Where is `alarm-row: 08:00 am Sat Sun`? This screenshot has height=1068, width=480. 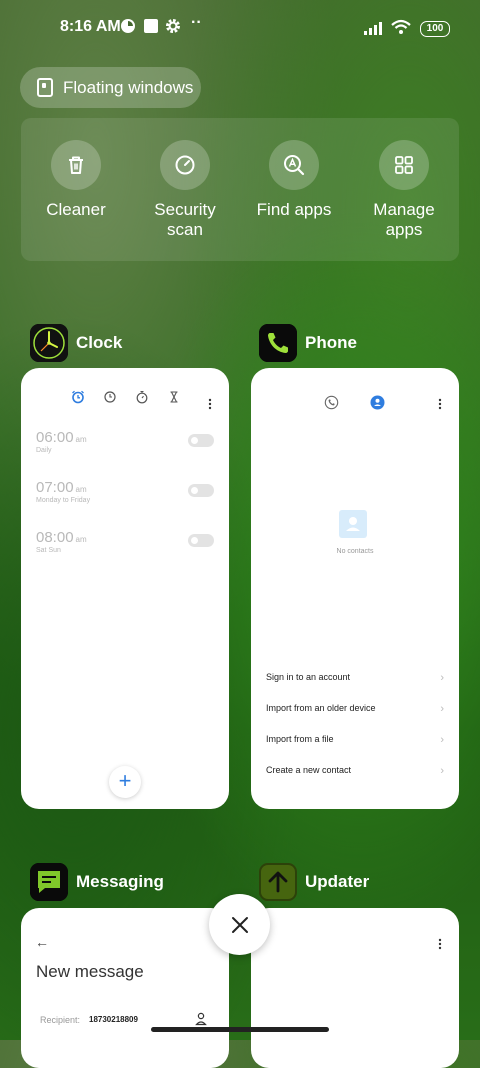
alarm-row: 08:00 am Sat Sun is located at coordinates (125, 549).